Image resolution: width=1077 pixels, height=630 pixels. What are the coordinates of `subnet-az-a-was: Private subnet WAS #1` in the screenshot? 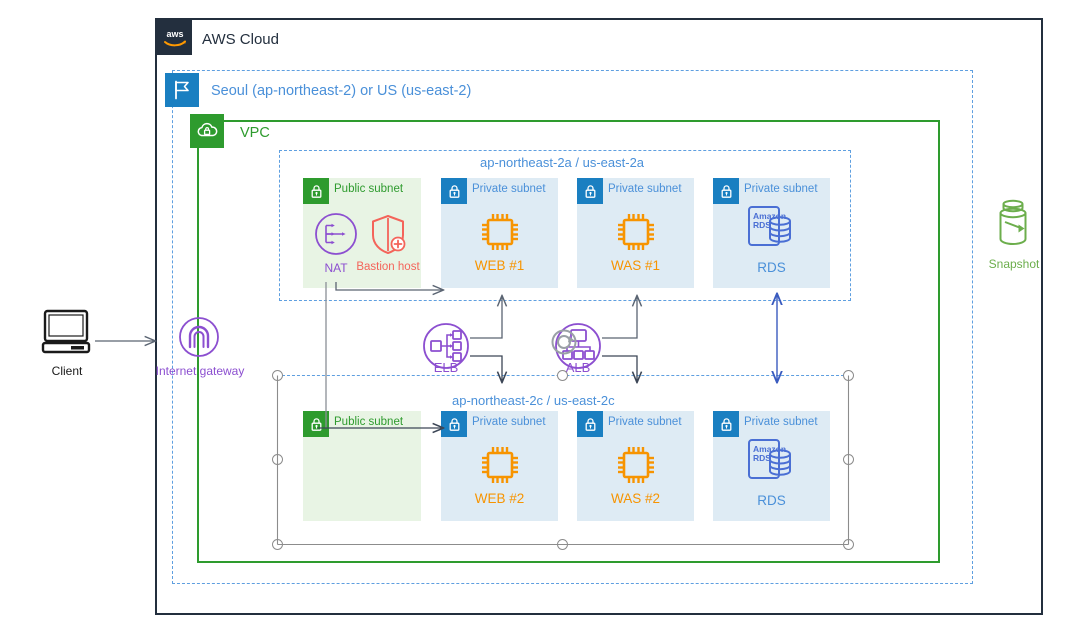 It's located at (635, 233).